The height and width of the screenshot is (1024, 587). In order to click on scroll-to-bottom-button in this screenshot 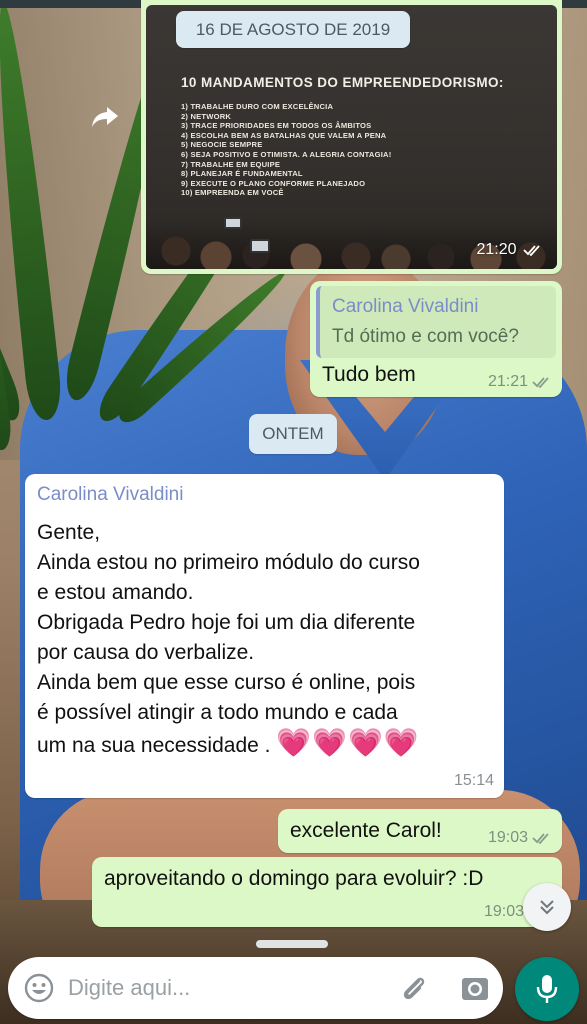, I will do `click(547, 907)`.